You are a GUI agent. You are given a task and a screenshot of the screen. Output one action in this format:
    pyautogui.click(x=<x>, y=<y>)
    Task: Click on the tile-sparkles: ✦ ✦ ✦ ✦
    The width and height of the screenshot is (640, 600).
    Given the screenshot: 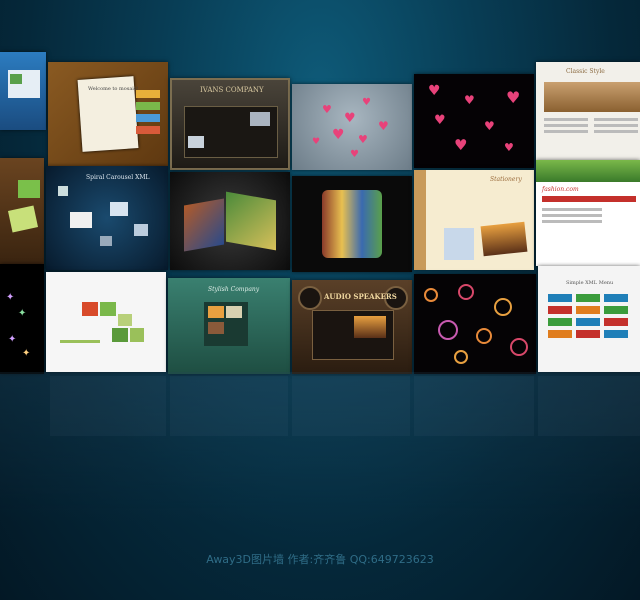 What is the action you would take?
    pyautogui.click(x=22, y=319)
    